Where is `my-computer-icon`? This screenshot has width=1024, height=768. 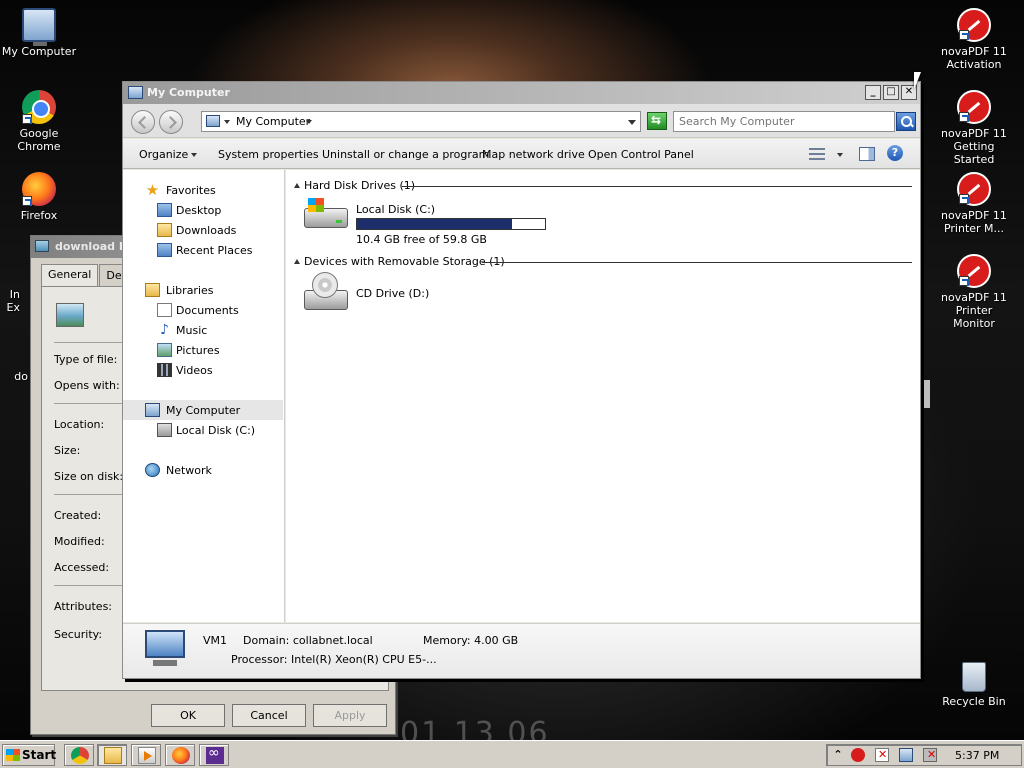
my-computer-icon is located at coordinates (152, 410).